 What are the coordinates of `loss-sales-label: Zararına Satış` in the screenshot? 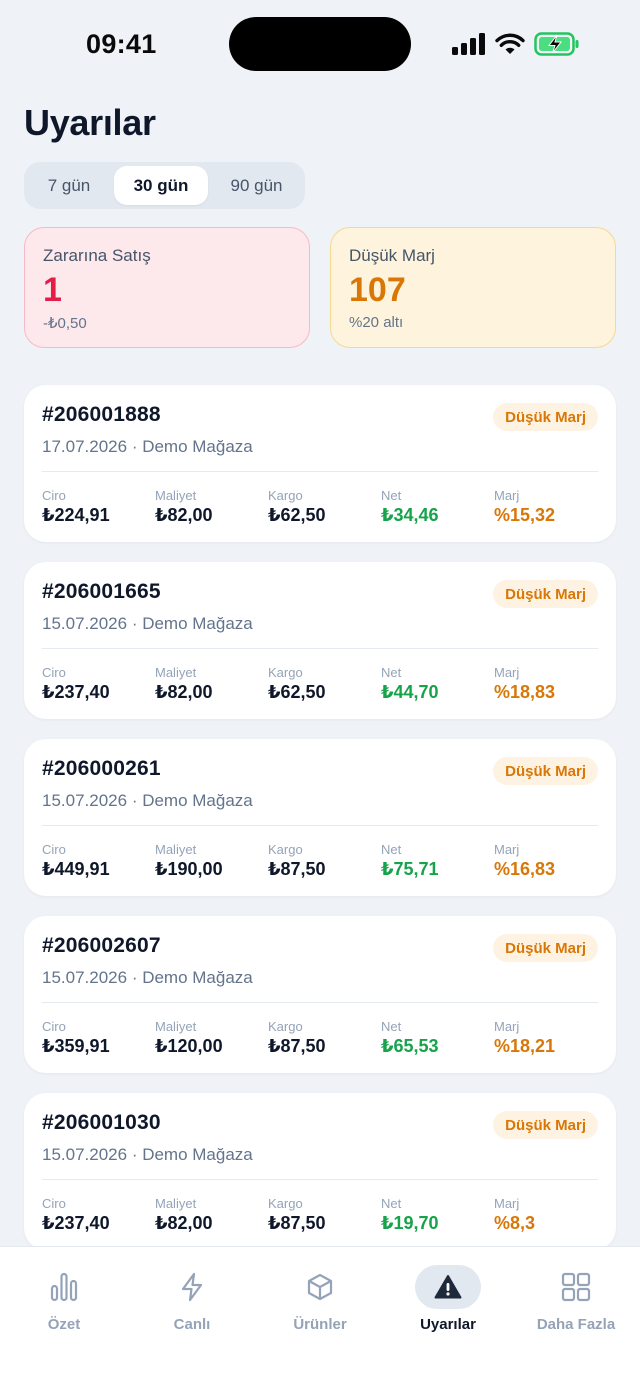 It's located at (97, 255).